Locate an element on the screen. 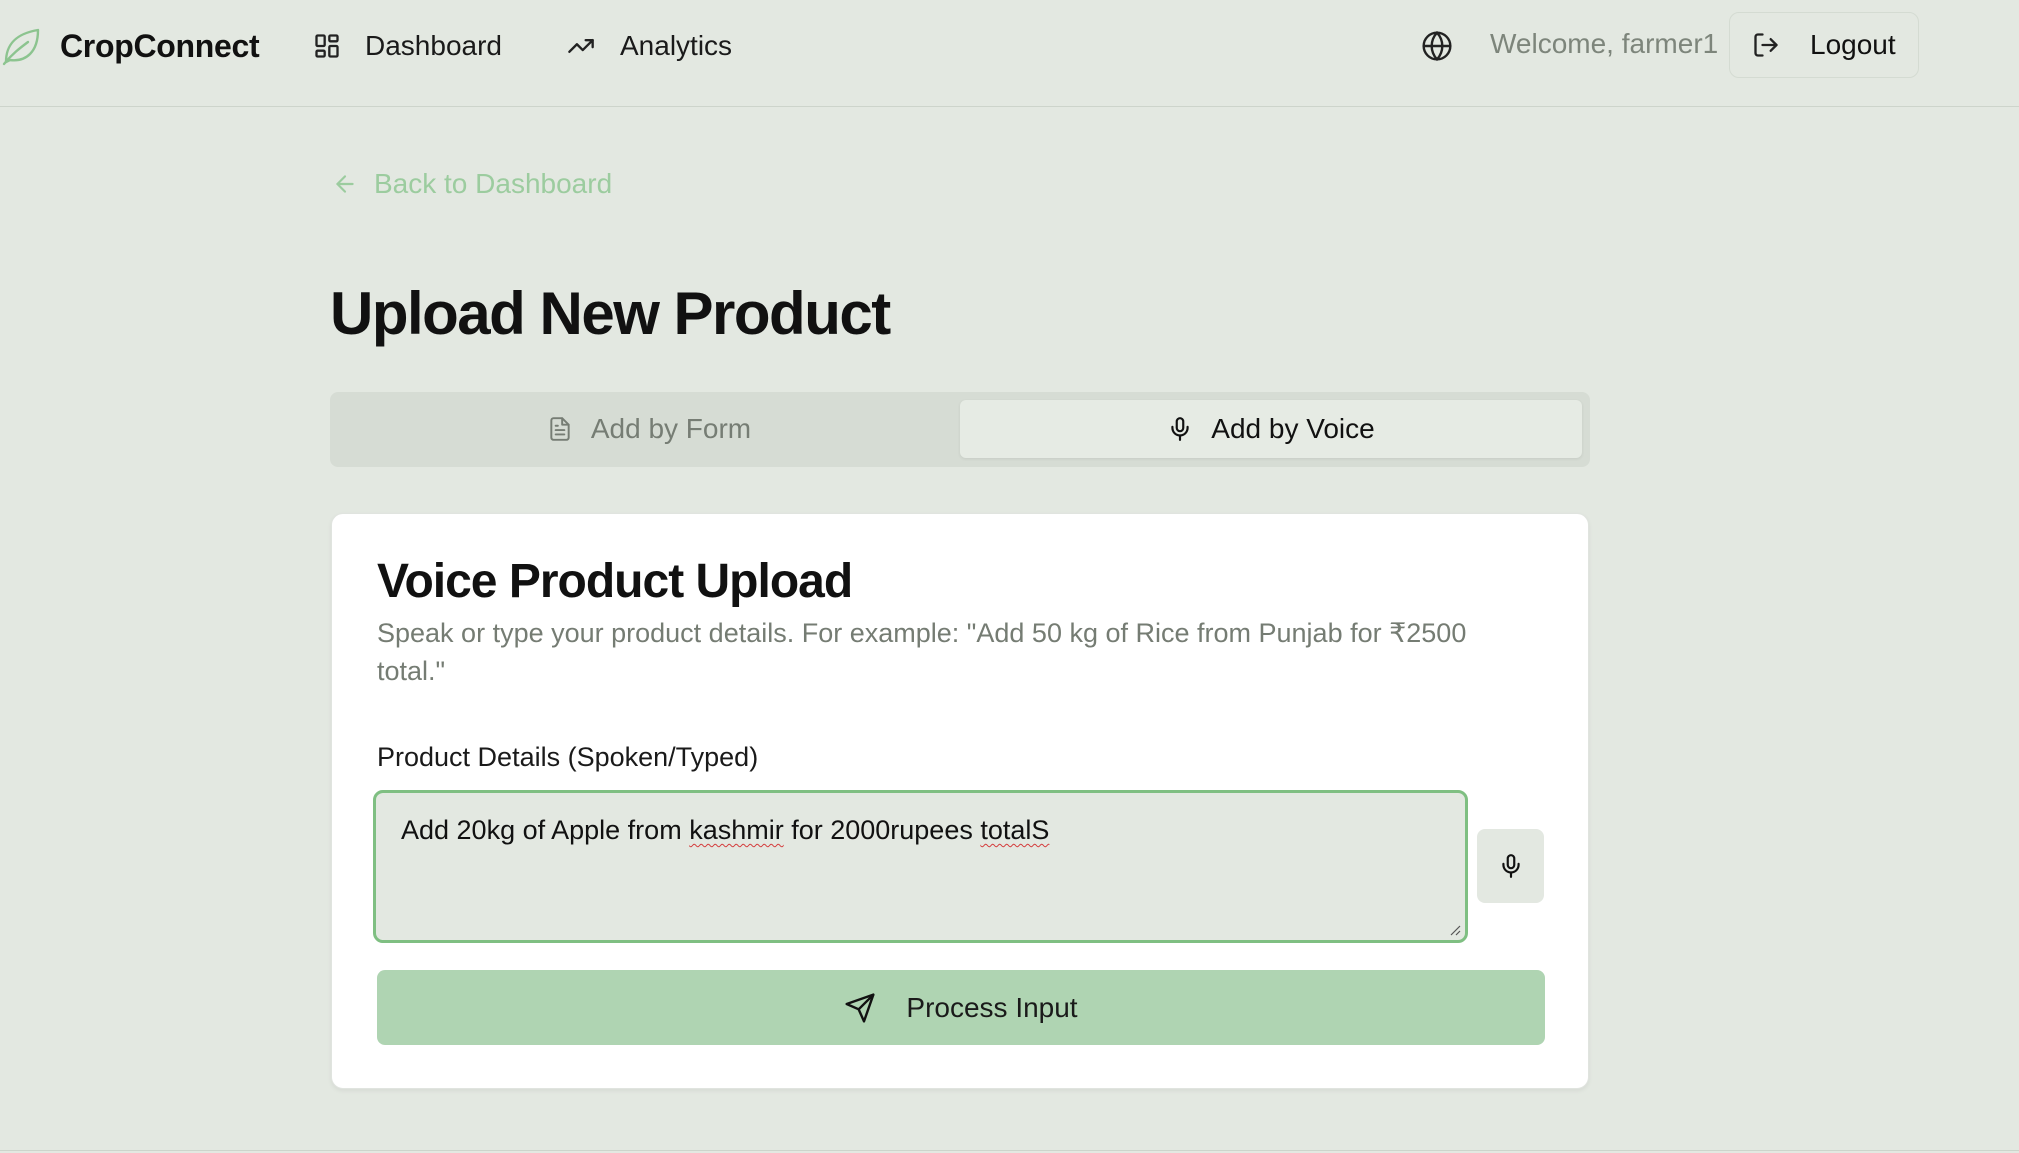 The height and width of the screenshot is (1153, 2019). brand-name: CropConnect is located at coordinates (160, 46).